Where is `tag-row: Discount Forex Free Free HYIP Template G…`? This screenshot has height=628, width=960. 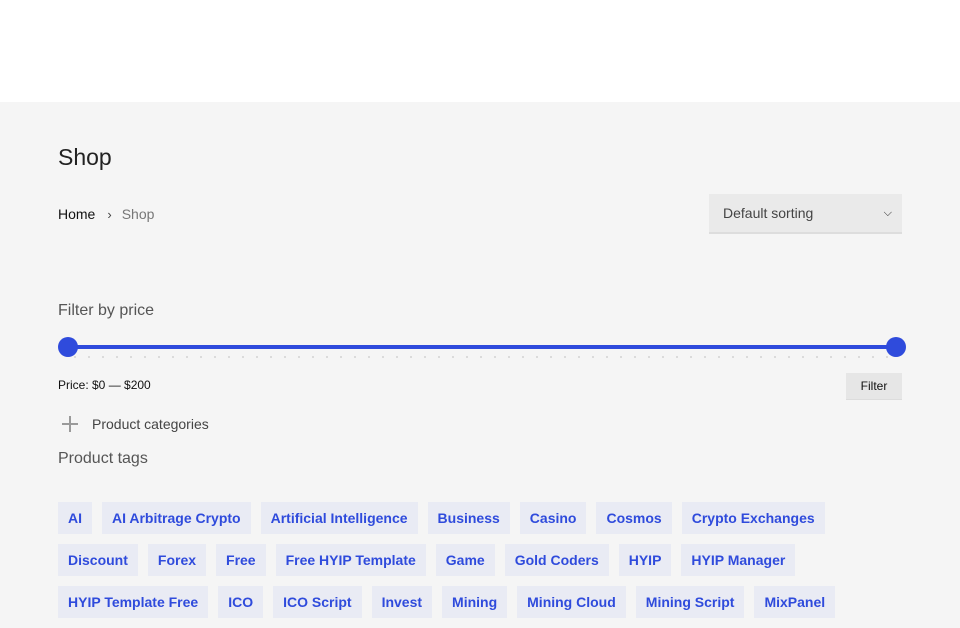 tag-row: Discount Forex Free Free HYIP Template G… is located at coordinates (488, 560).